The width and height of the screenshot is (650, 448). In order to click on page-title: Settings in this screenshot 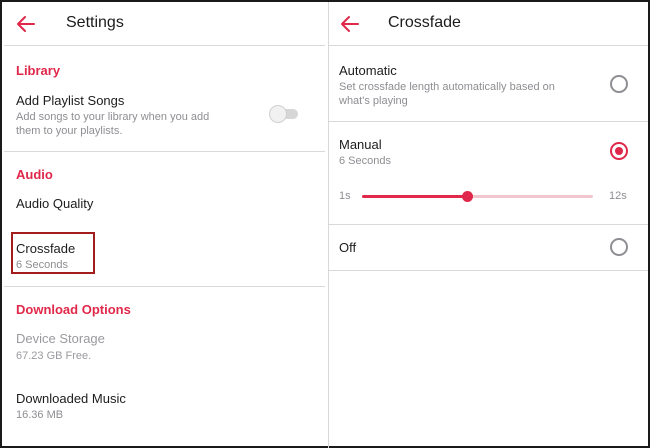, I will do `click(95, 22)`.